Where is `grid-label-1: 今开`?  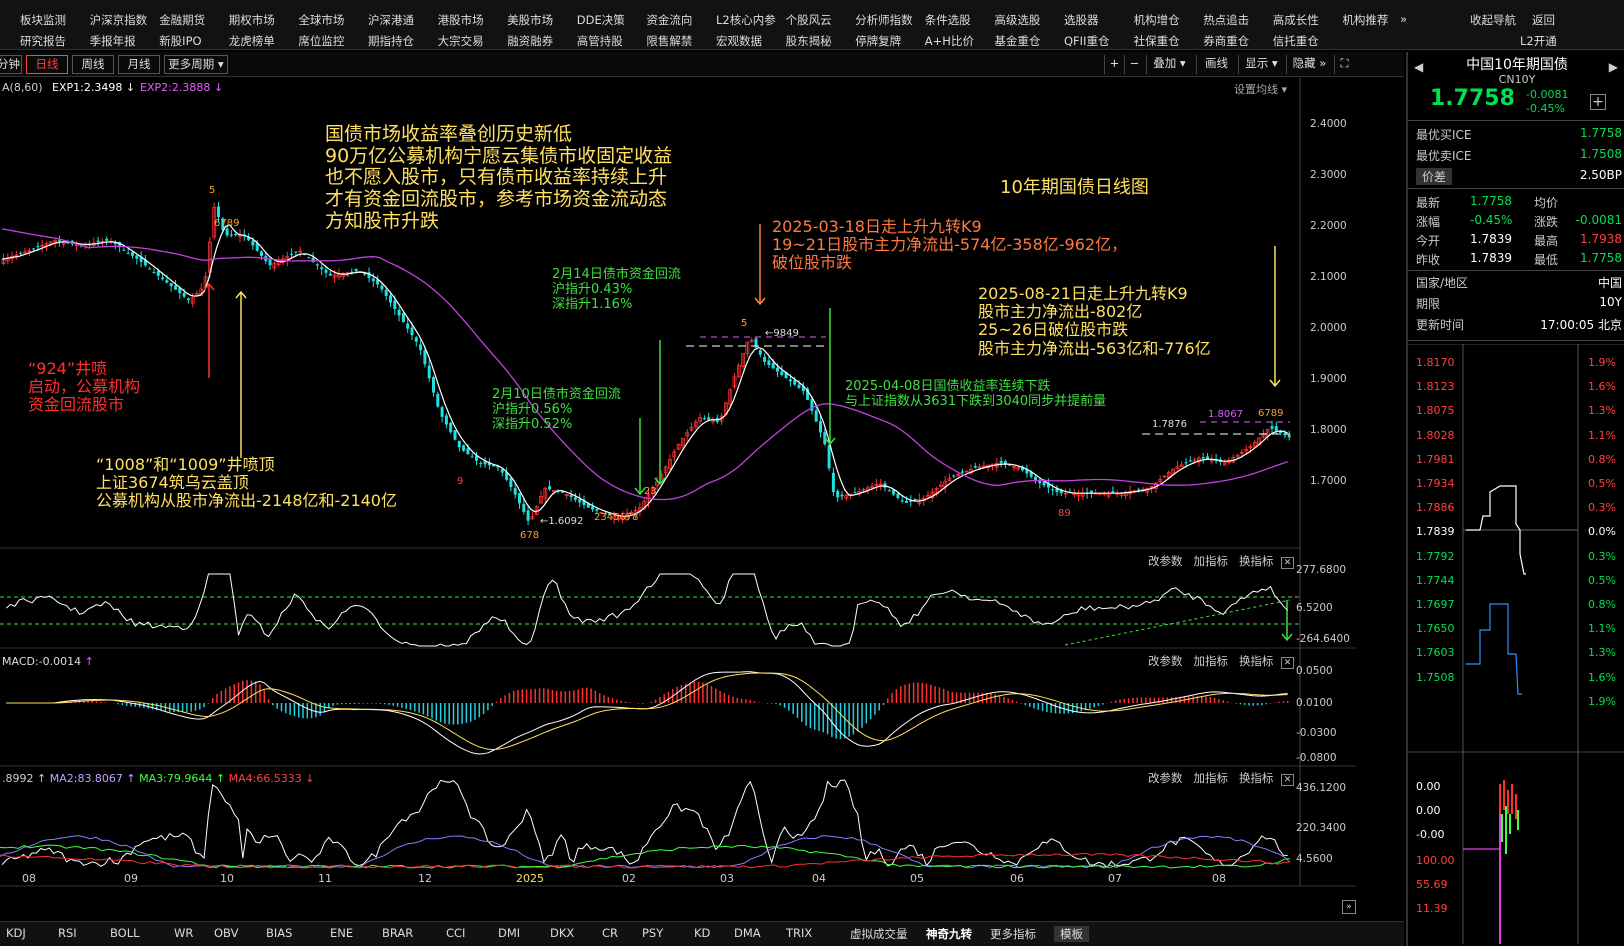
grid-label-1: 今开 is located at coordinates (1428, 241).